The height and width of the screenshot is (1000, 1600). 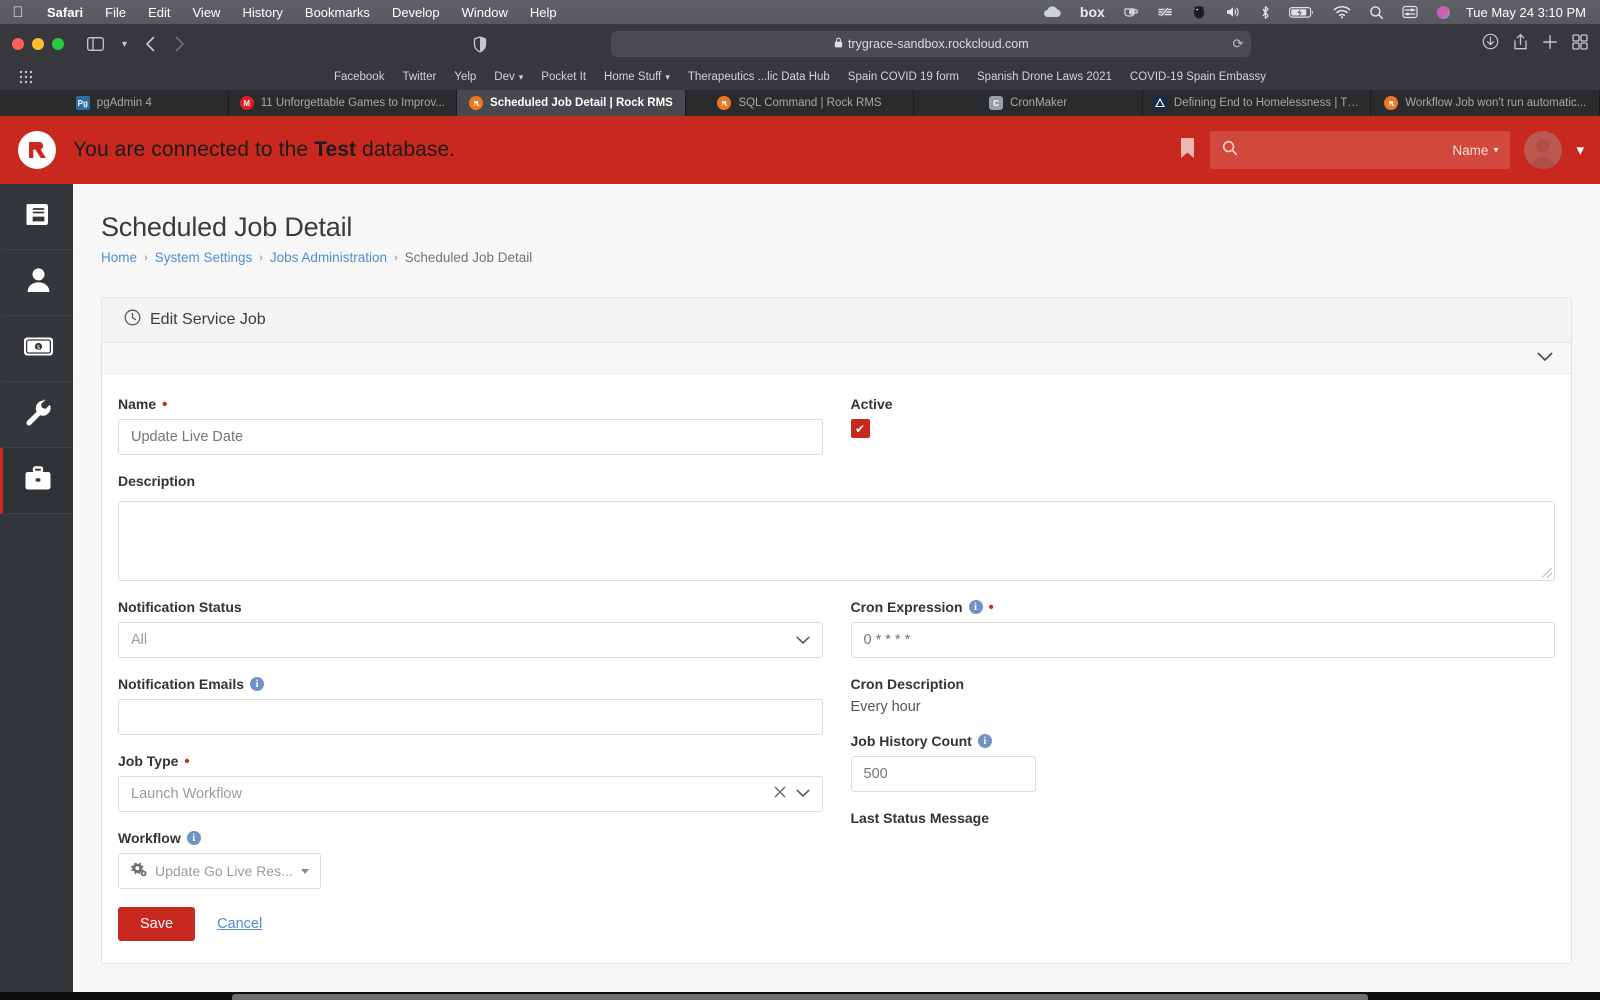 I want to click on sidebar-toggle-icon, so click(x=95, y=44).